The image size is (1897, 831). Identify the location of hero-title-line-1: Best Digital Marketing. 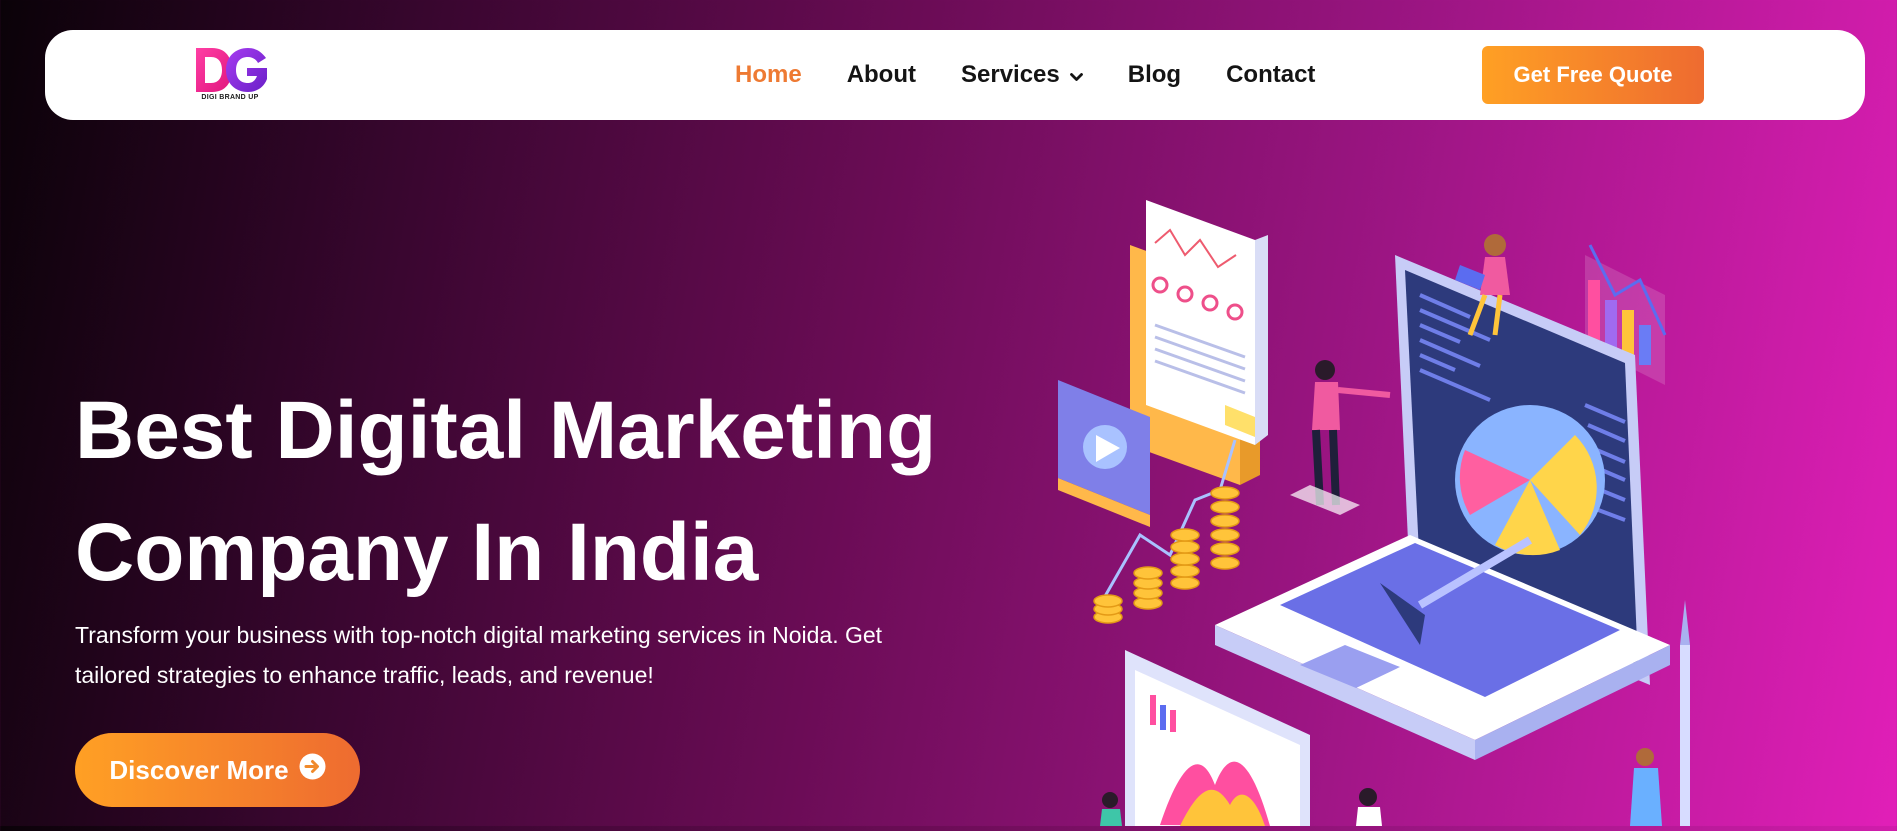
(506, 430).